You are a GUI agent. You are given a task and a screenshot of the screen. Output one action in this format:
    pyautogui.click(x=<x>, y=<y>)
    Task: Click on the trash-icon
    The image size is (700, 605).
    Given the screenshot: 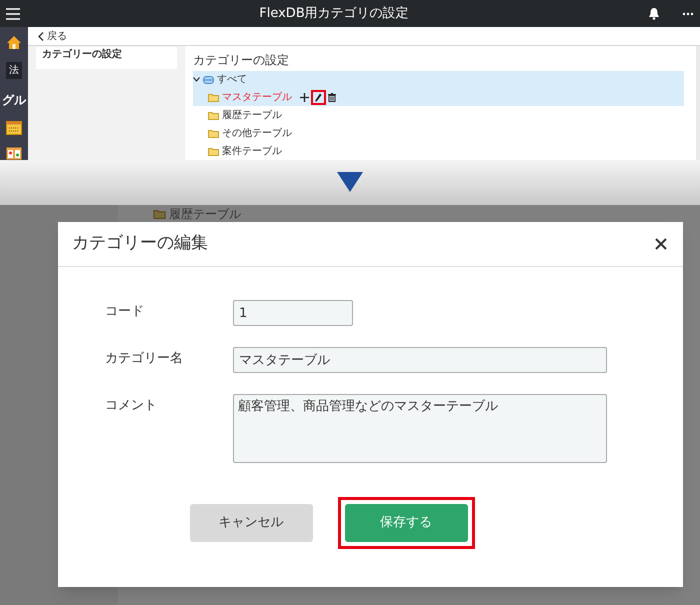 What is the action you would take?
    pyautogui.click(x=332, y=97)
    